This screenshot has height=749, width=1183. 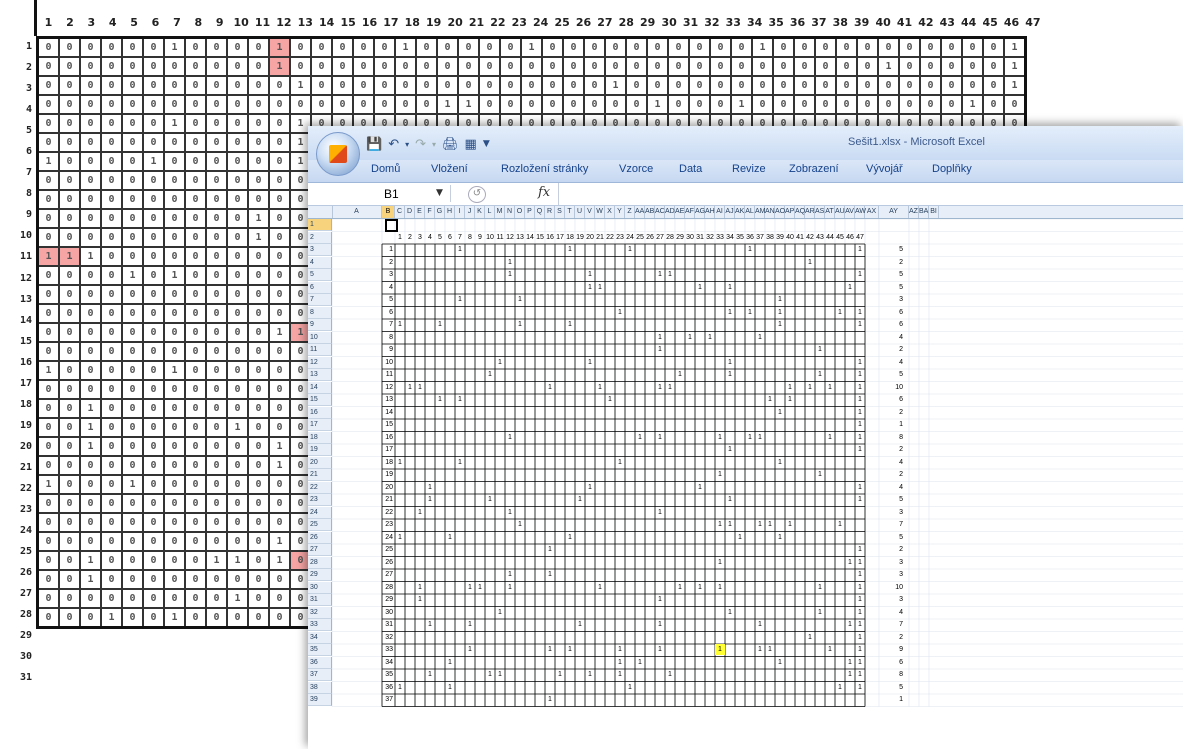 I want to click on column-header-ay: AY, so click(x=894, y=212).